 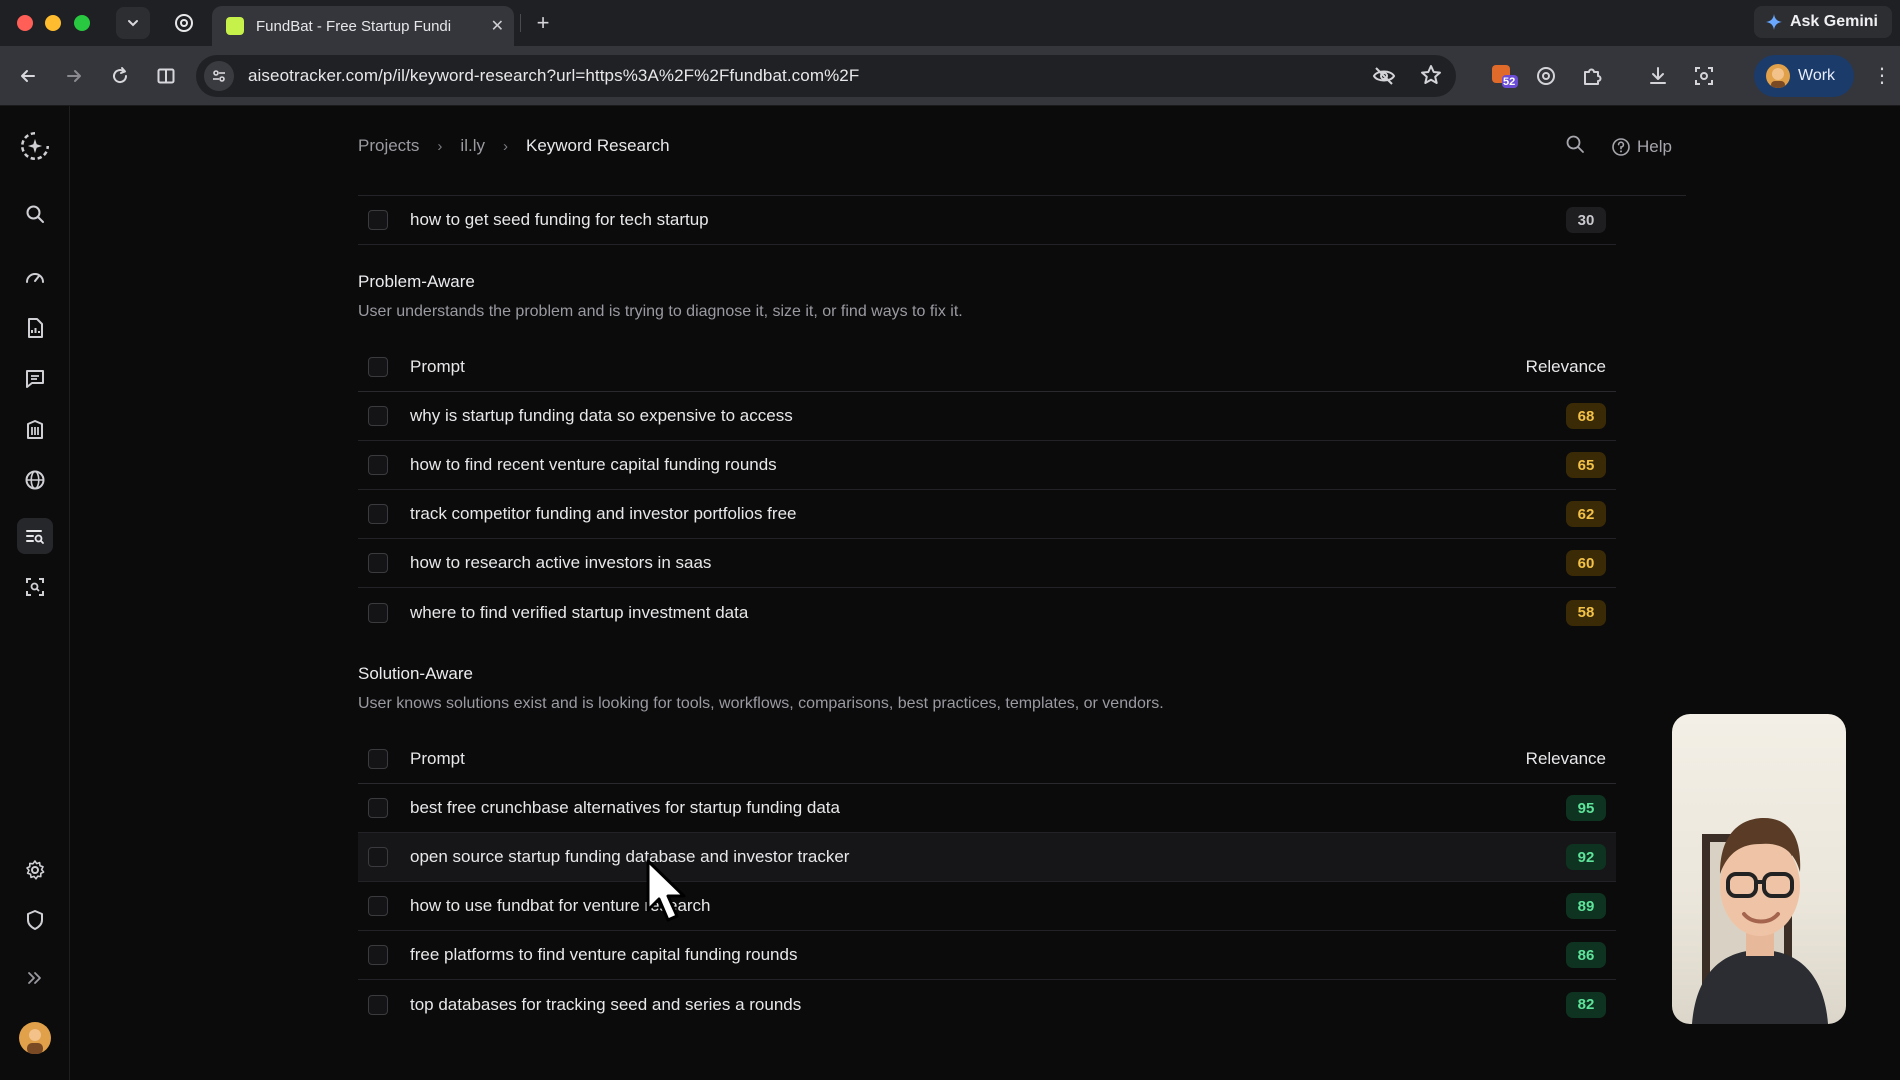 What do you see at coordinates (74, 76) in the screenshot?
I see `forward-button` at bounding box center [74, 76].